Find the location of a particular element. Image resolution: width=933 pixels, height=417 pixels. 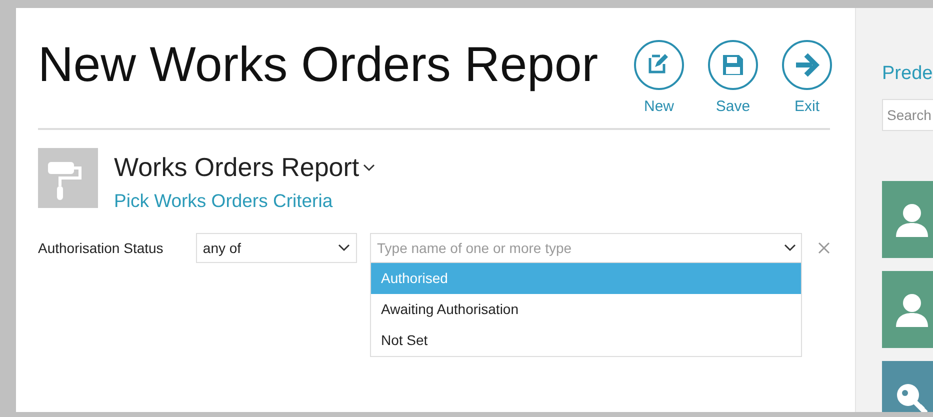

close-icon is located at coordinates (824, 248).